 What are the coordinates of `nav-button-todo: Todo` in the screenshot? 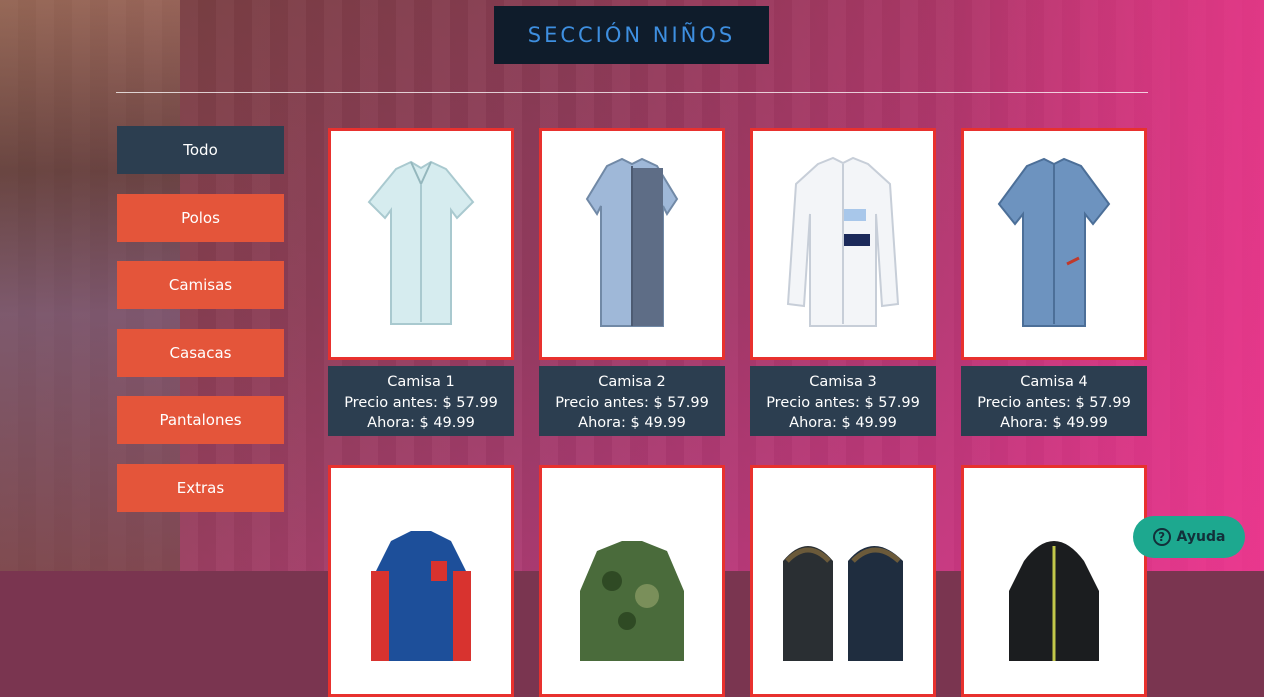 It's located at (200, 150).